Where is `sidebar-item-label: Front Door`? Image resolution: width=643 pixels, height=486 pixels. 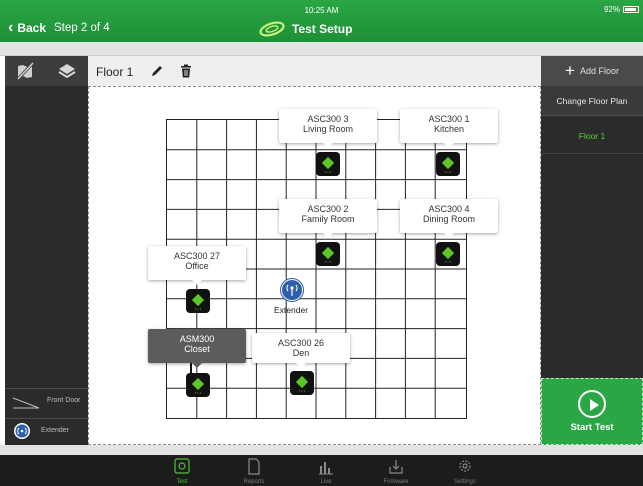 sidebar-item-label: Front Door is located at coordinates (64, 400).